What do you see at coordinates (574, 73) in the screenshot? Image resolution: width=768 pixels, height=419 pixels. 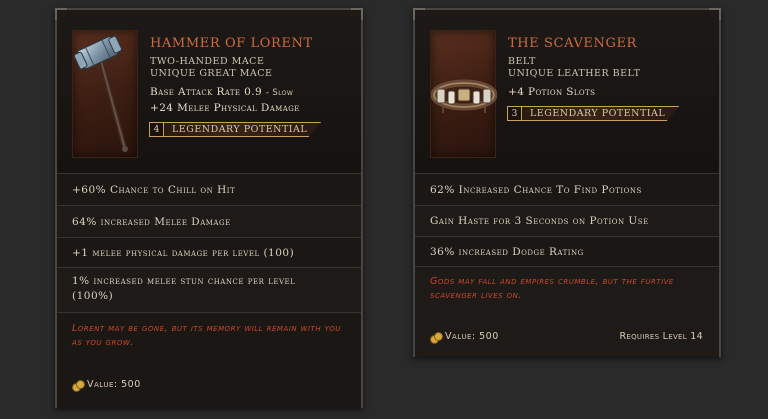 I see `item-rarity: Unique Leather Belt` at bounding box center [574, 73].